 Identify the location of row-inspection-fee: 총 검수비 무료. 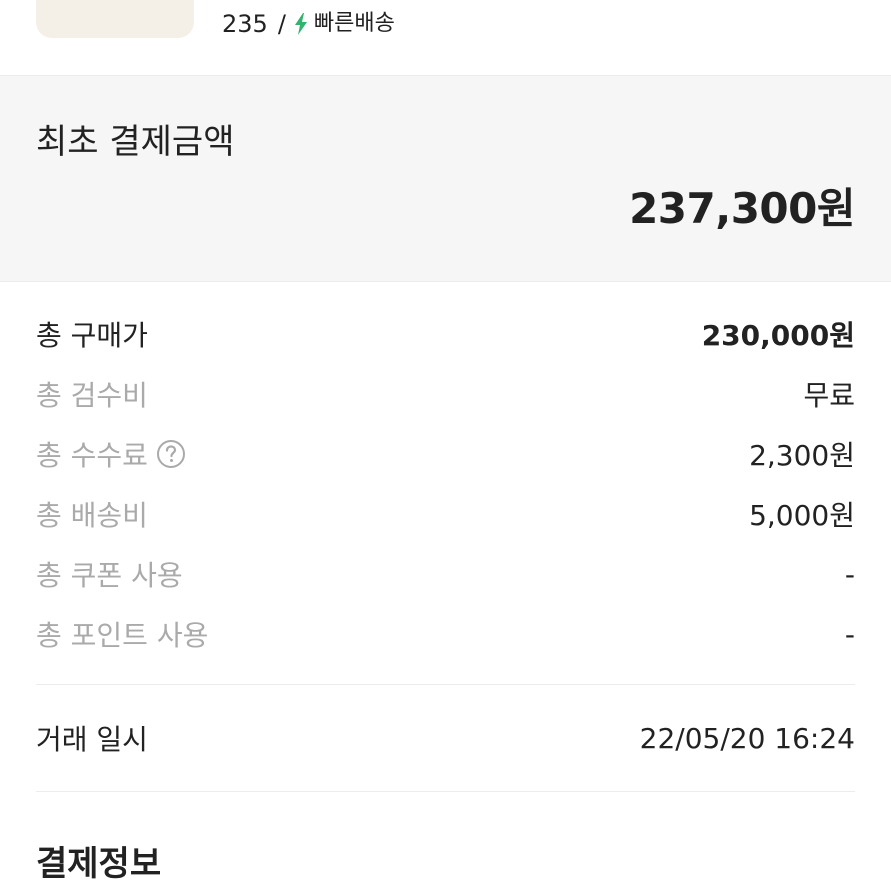
(445, 394).